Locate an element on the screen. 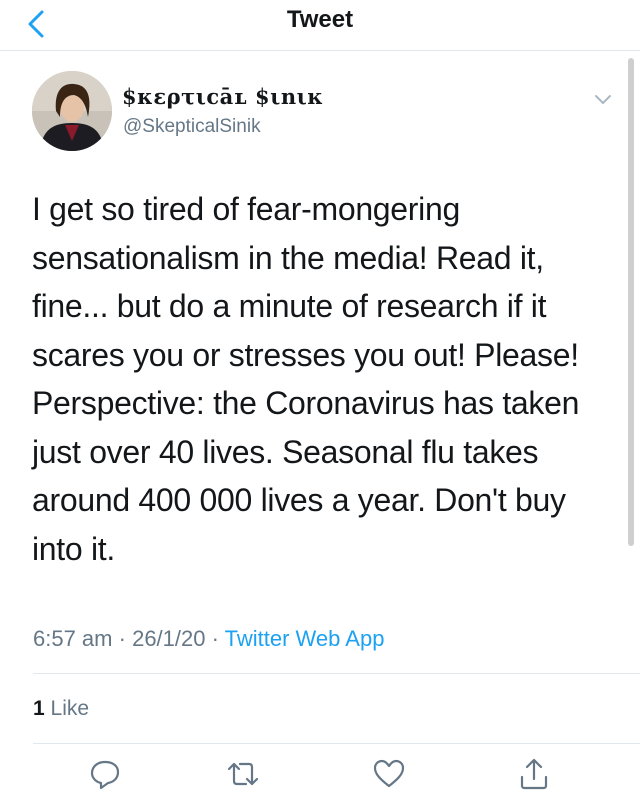 This screenshot has height=799, width=640. retweet-button is located at coordinates (243, 774).